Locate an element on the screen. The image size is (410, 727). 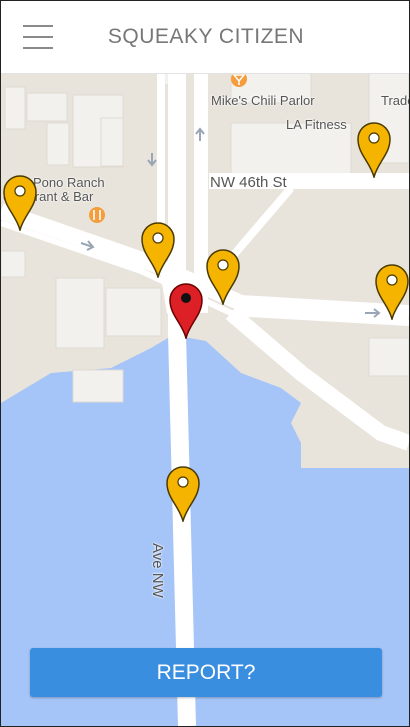
current-location-pin is located at coordinates (188, 311).